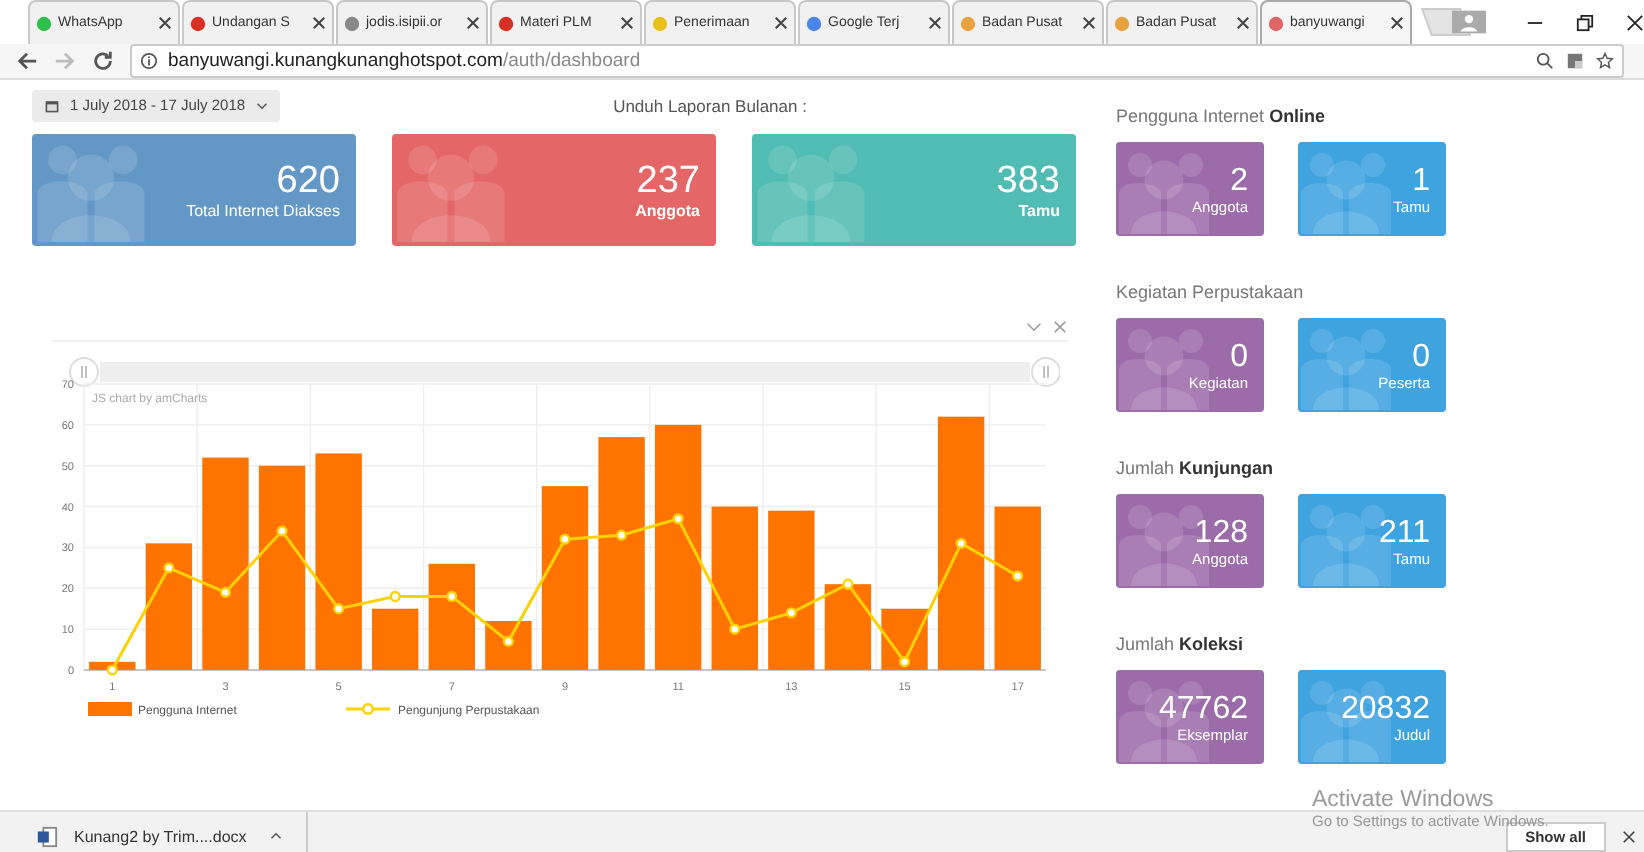  I want to click on info-icon, so click(149, 61).